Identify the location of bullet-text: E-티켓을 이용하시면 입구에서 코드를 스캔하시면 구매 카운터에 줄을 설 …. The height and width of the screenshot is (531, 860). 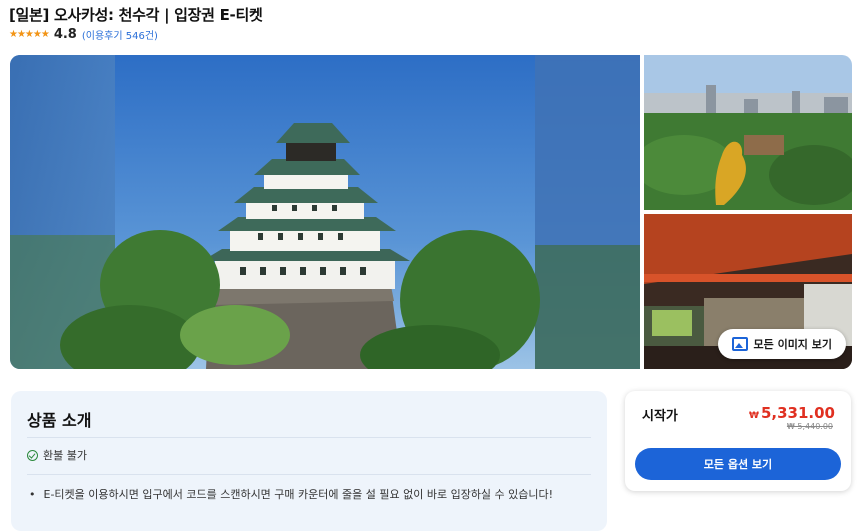
(298, 494).